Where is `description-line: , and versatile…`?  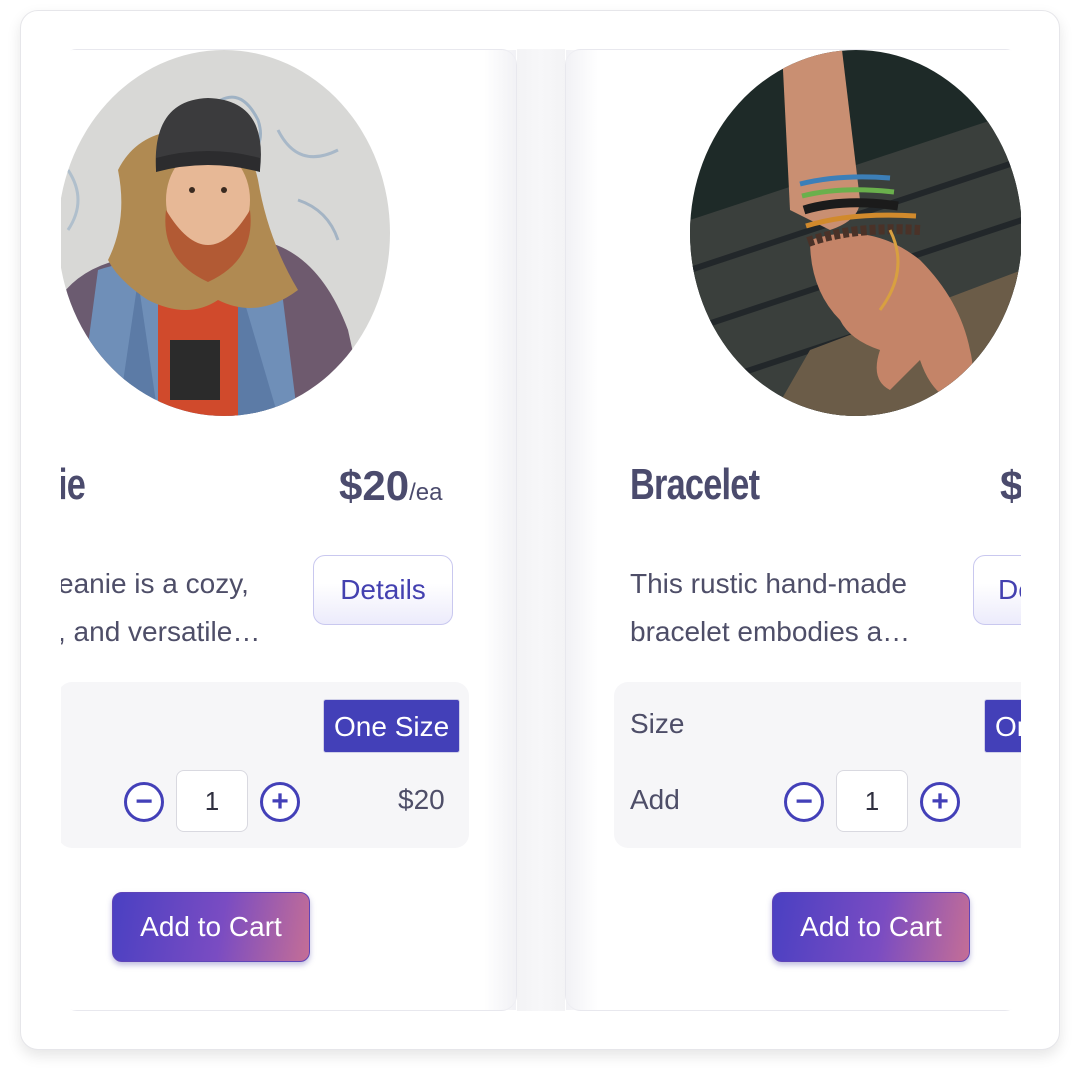 description-line: , and versatile… is located at coordinates (161, 631).